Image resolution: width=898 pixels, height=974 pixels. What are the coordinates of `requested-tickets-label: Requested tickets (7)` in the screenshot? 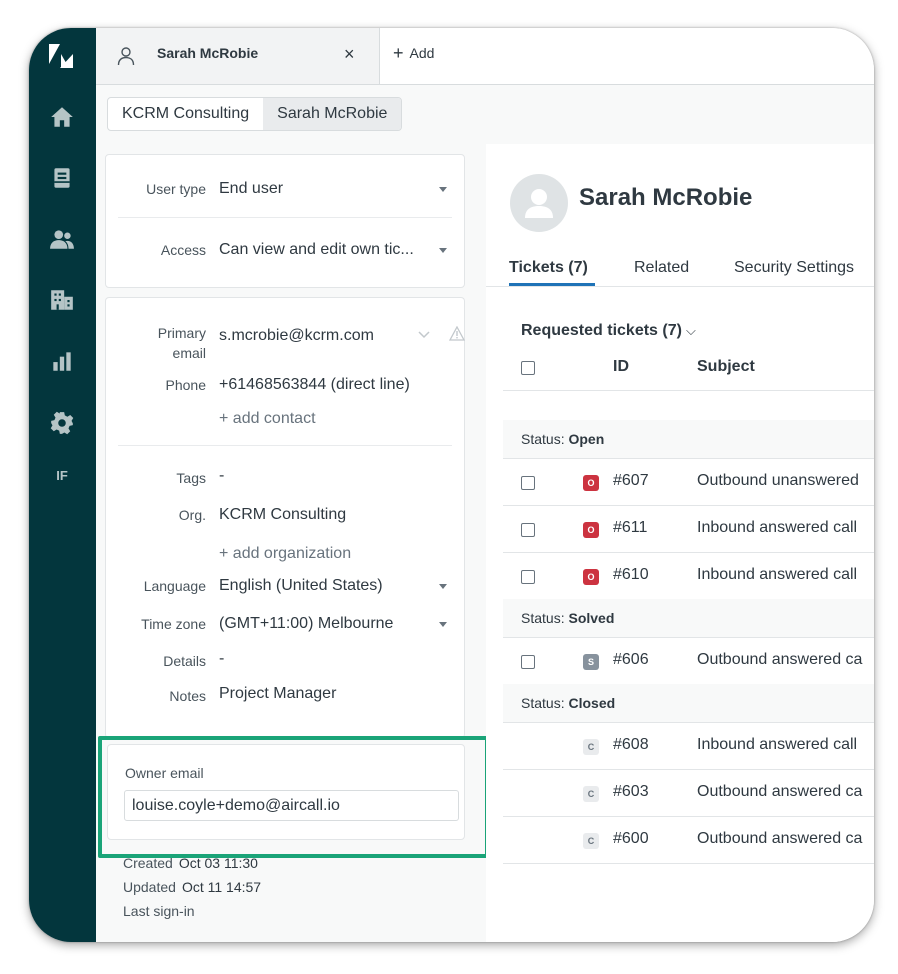 It's located at (601, 330).